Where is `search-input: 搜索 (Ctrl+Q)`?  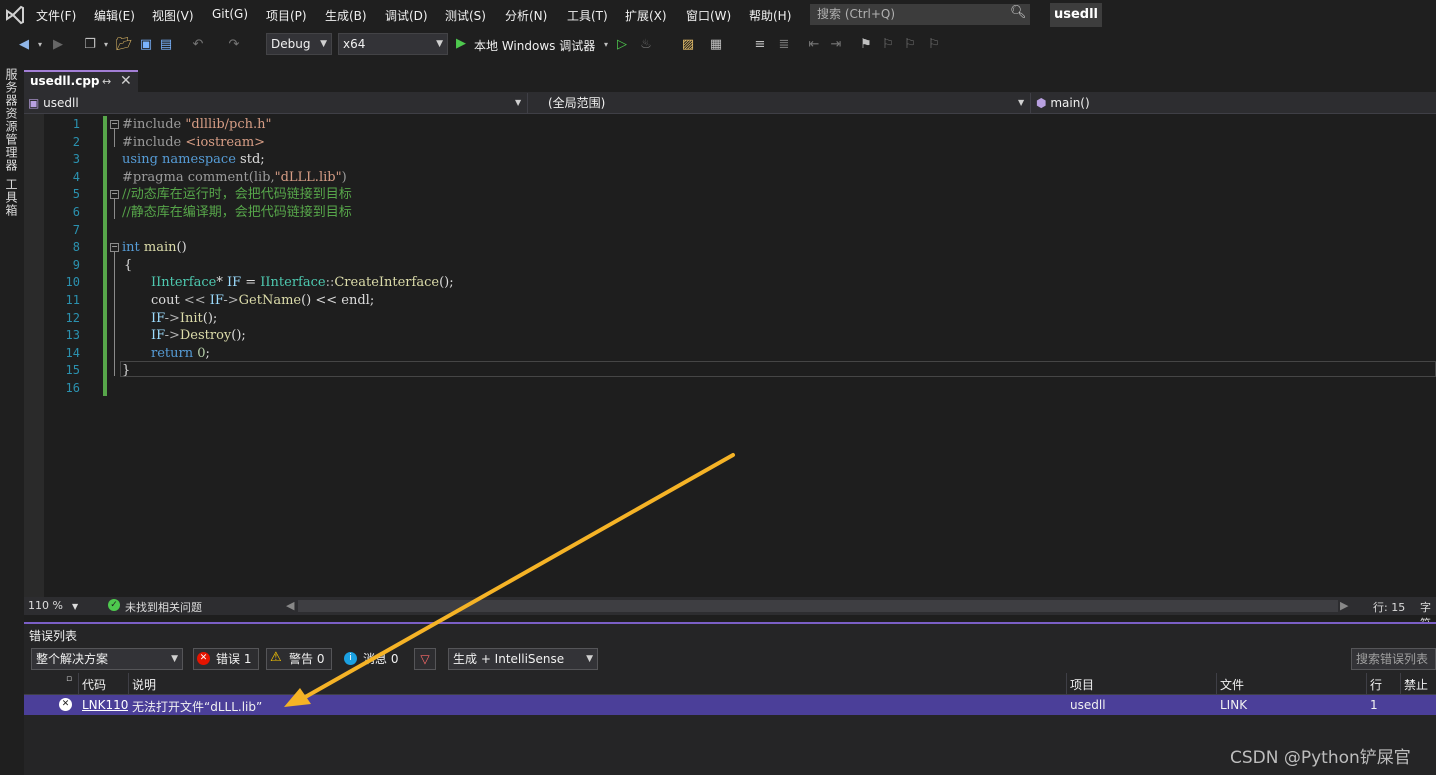
search-input: 搜索 (Ctrl+Q) is located at coordinates (920, 14).